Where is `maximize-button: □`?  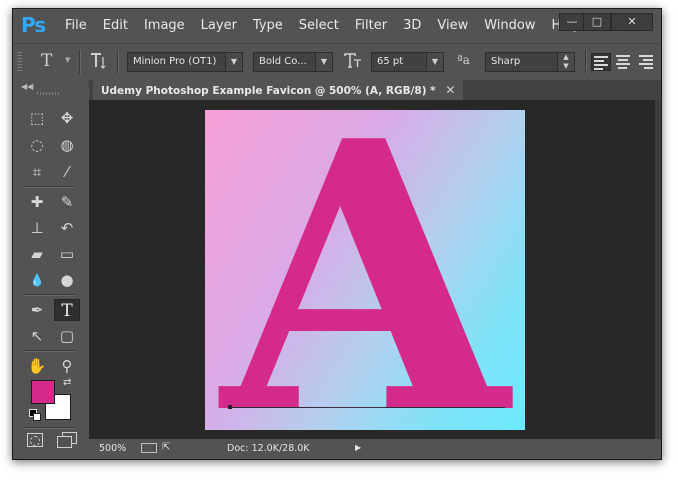
maximize-button: □ is located at coordinates (597, 22).